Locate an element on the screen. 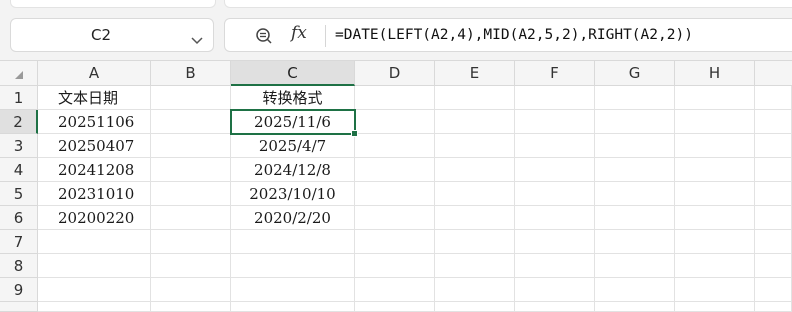  cell-d1 is located at coordinates (395, 98).